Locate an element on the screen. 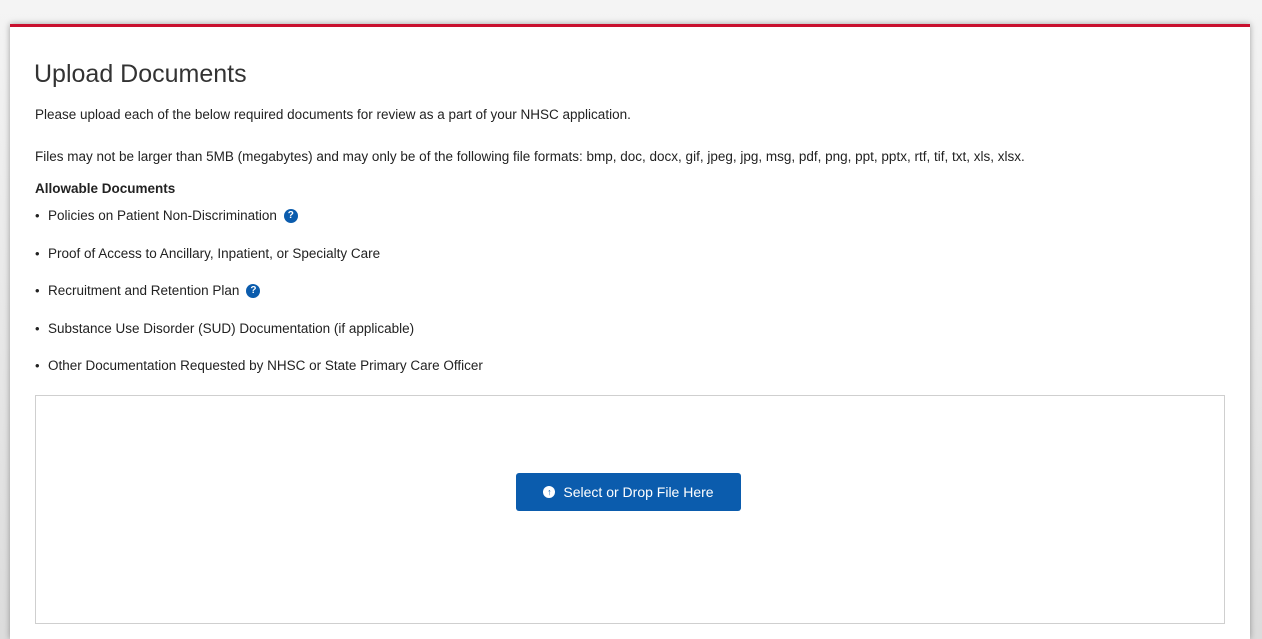 The image size is (1262, 639). list-item: • Recruitment and Retention Plan ? is located at coordinates (259, 301).